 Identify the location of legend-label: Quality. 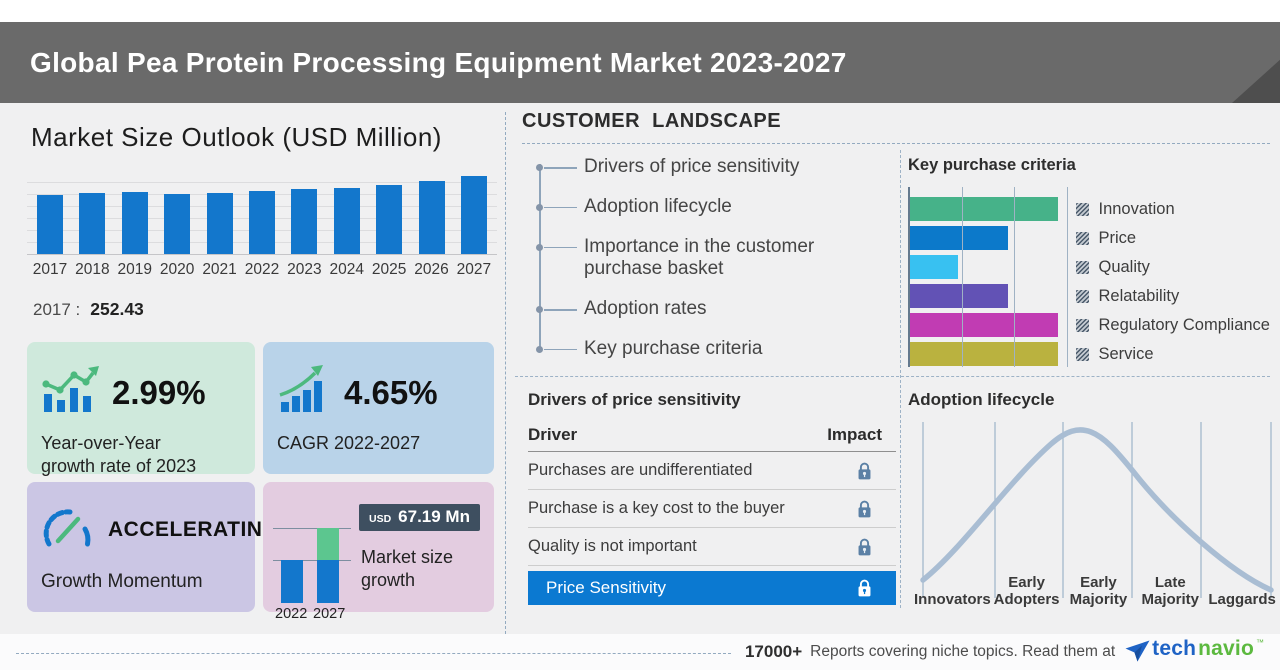
(1124, 266).